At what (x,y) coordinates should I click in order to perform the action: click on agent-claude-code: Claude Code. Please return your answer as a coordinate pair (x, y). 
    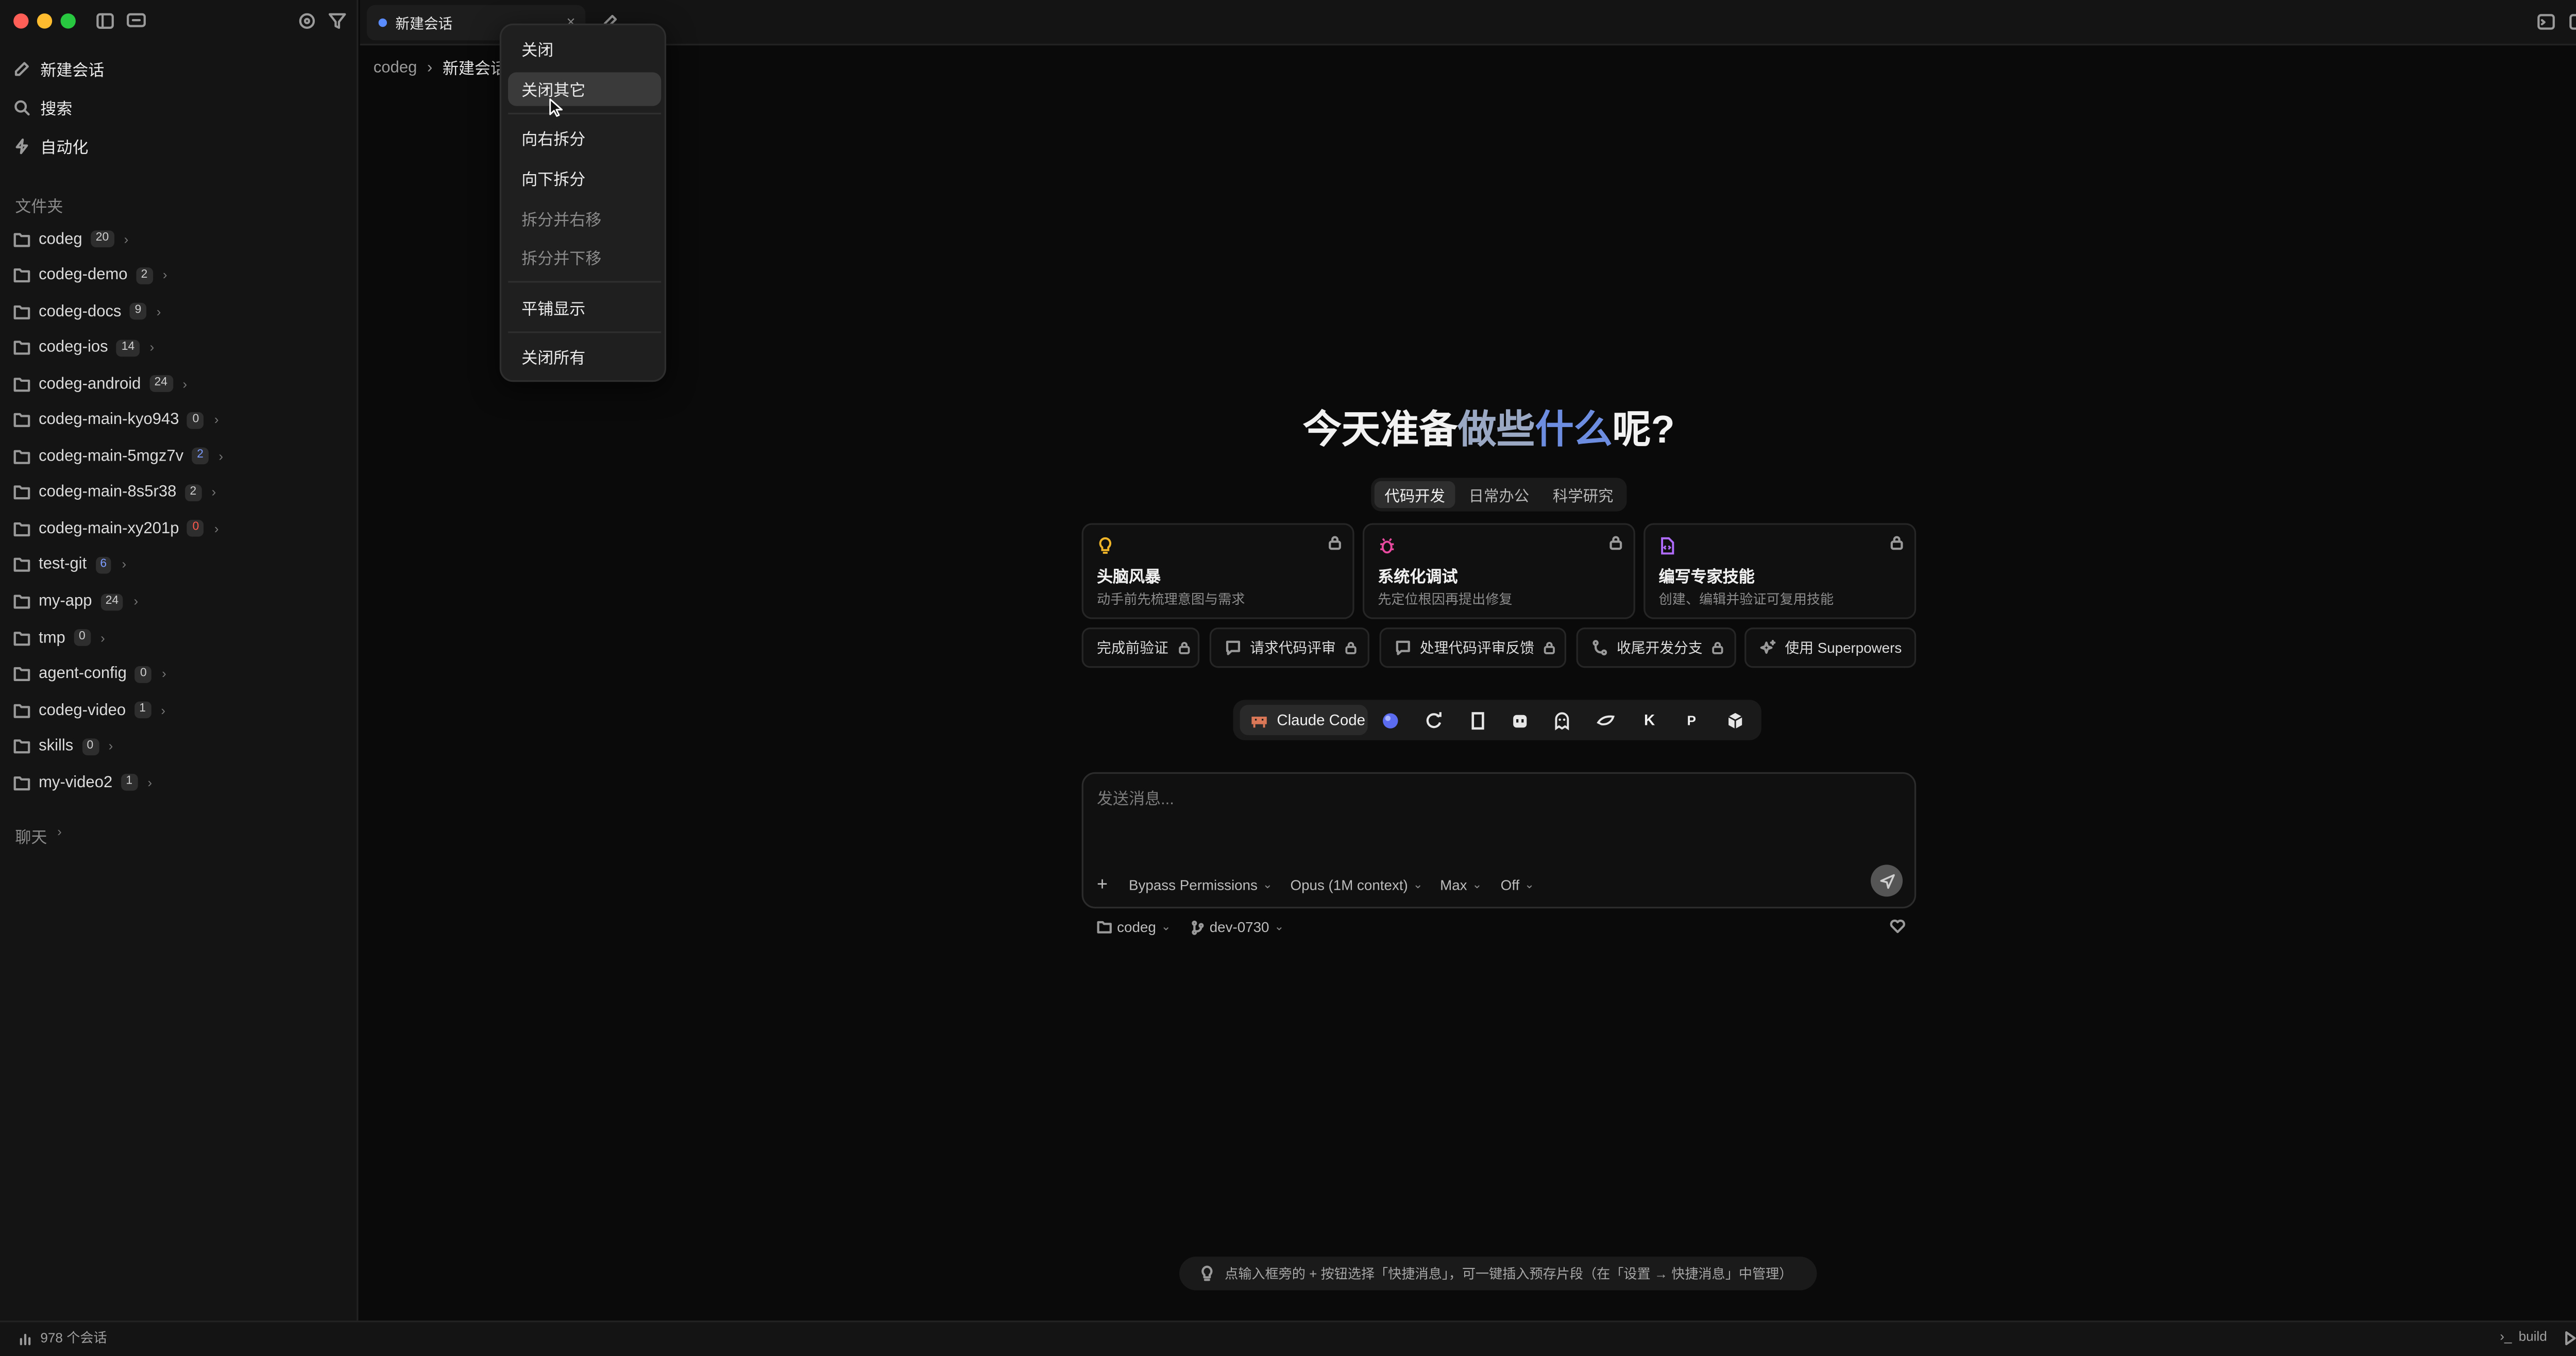
    Looking at the image, I should click on (1304, 720).